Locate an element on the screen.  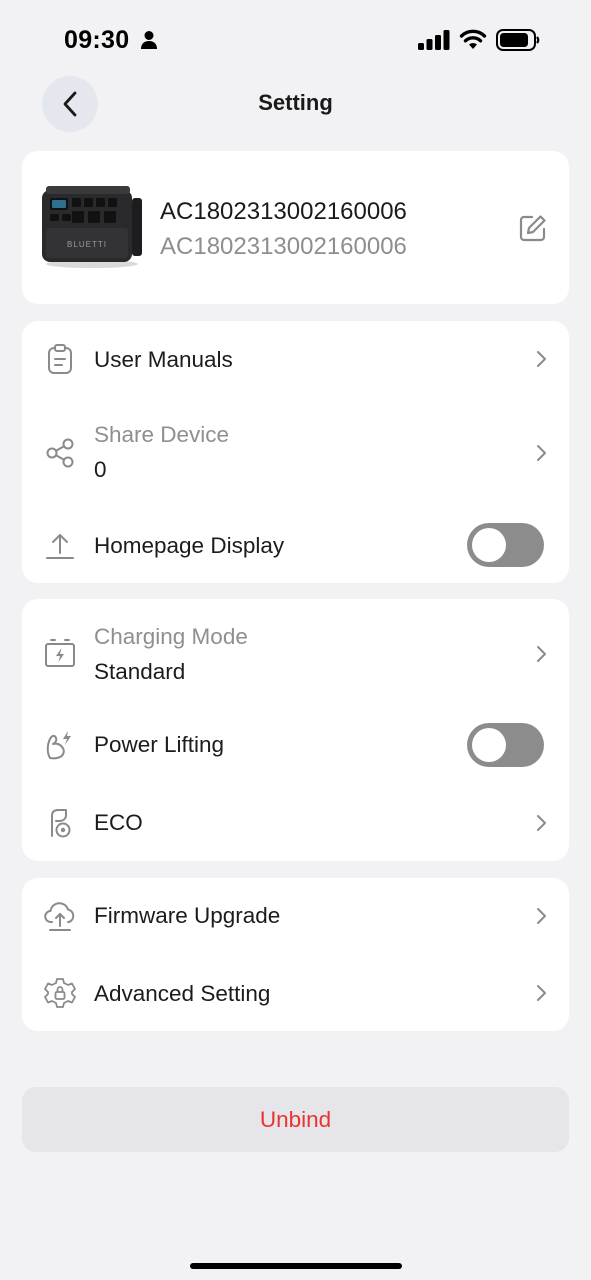
person-icon is located at coordinates (149, 40).